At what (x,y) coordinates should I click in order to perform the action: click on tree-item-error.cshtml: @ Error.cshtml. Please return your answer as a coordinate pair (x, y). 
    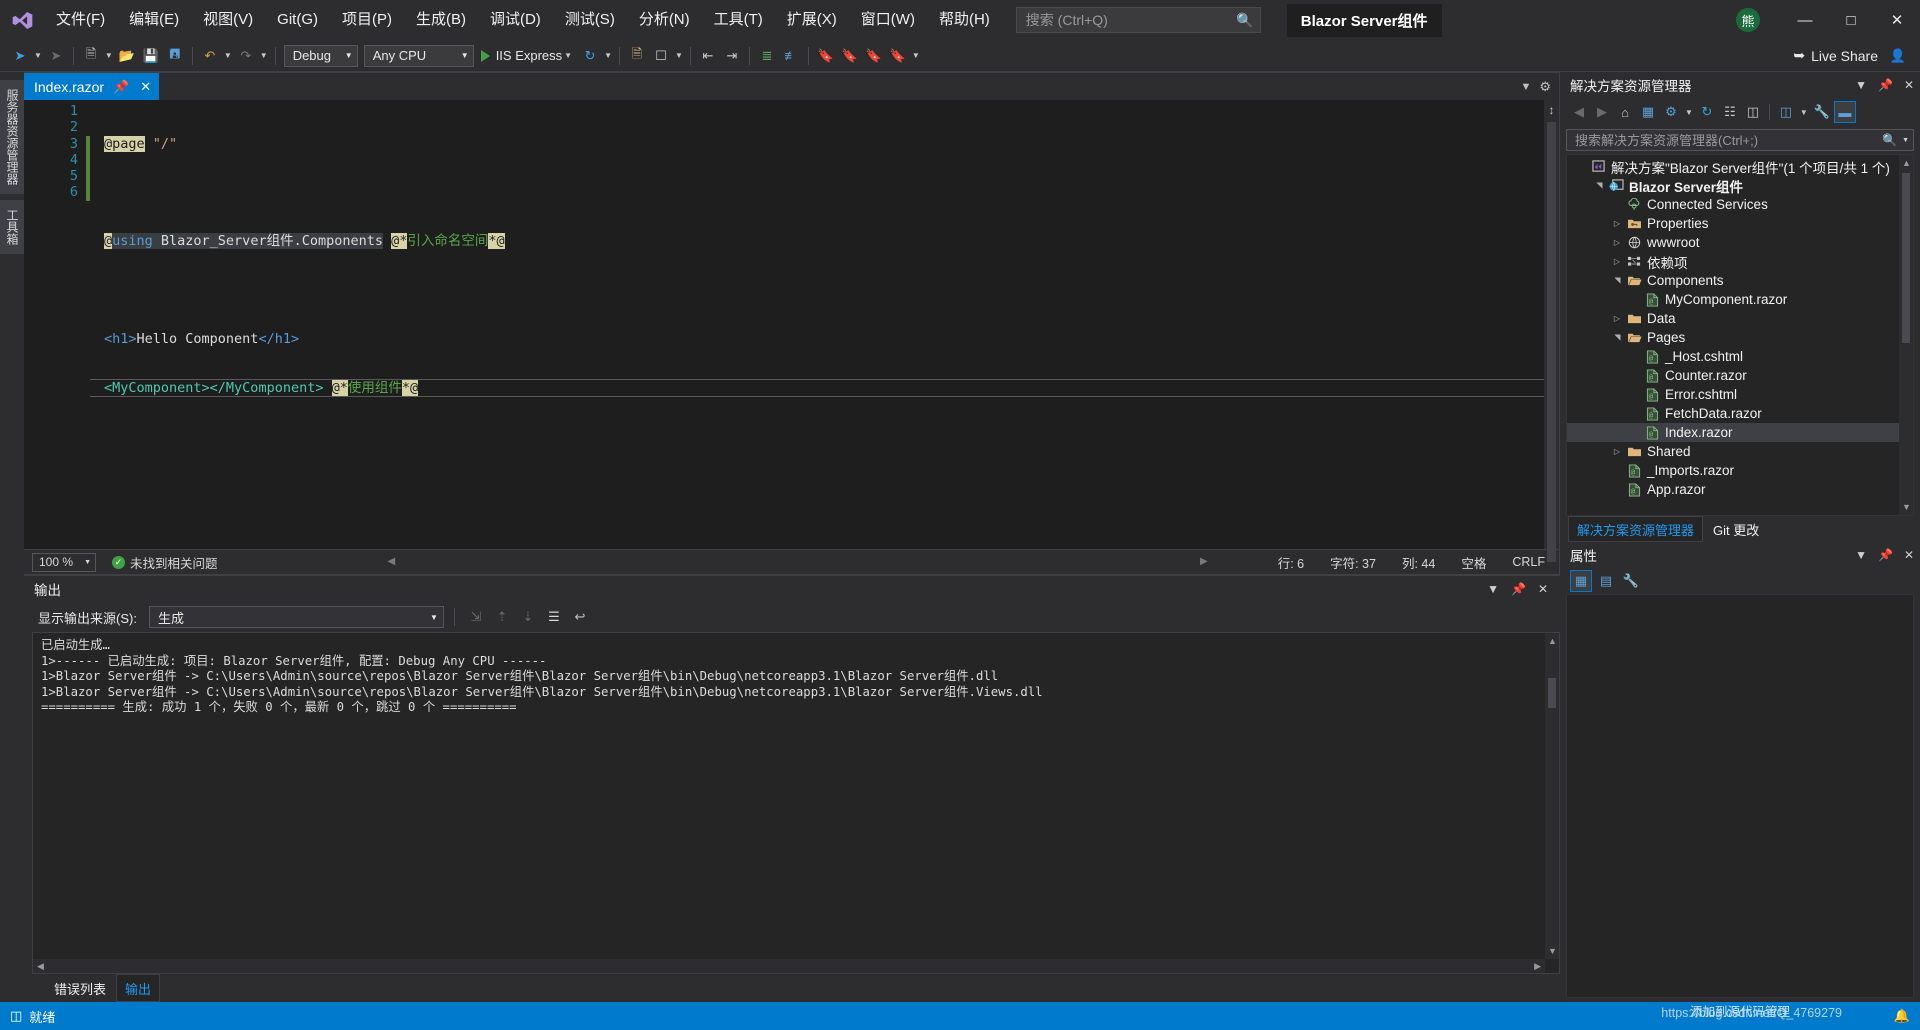
    Looking at the image, I should click on (1740, 394).